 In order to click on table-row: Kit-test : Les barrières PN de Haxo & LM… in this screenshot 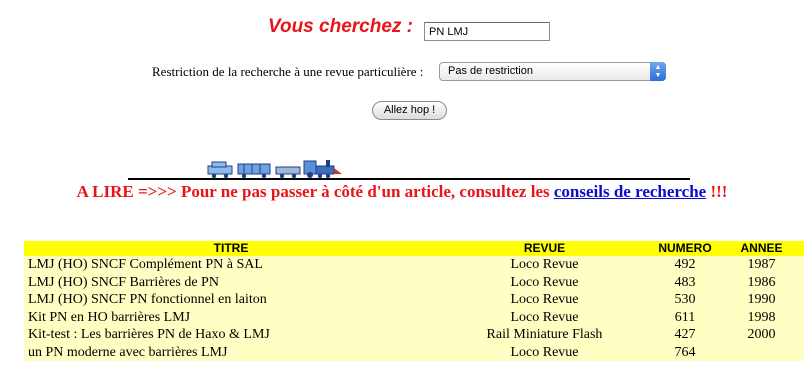, I will do `click(414, 335)`.